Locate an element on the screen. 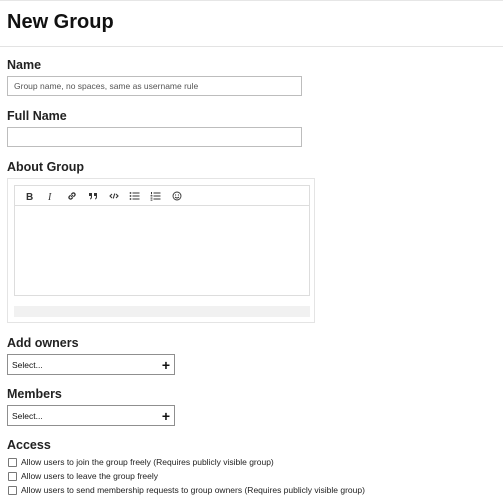  name-input is located at coordinates (154, 86).